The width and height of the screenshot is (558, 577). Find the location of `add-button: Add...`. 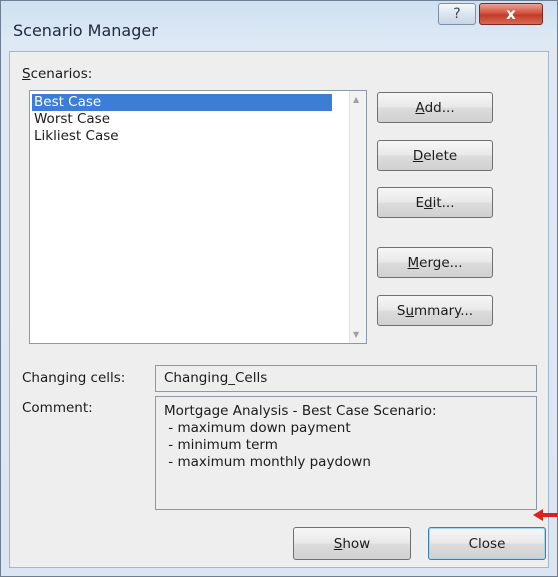

add-button: Add... is located at coordinates (435, 107).